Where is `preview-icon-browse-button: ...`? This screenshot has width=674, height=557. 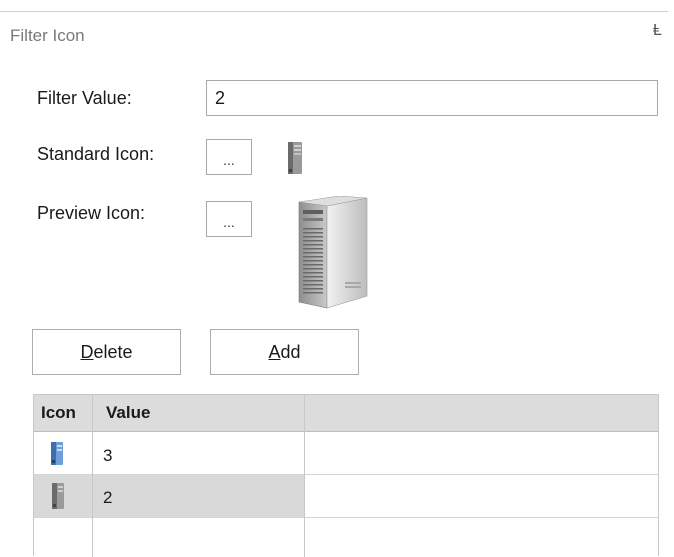 preview-icon-browse-button: ... is located at coordinates (229, 219).